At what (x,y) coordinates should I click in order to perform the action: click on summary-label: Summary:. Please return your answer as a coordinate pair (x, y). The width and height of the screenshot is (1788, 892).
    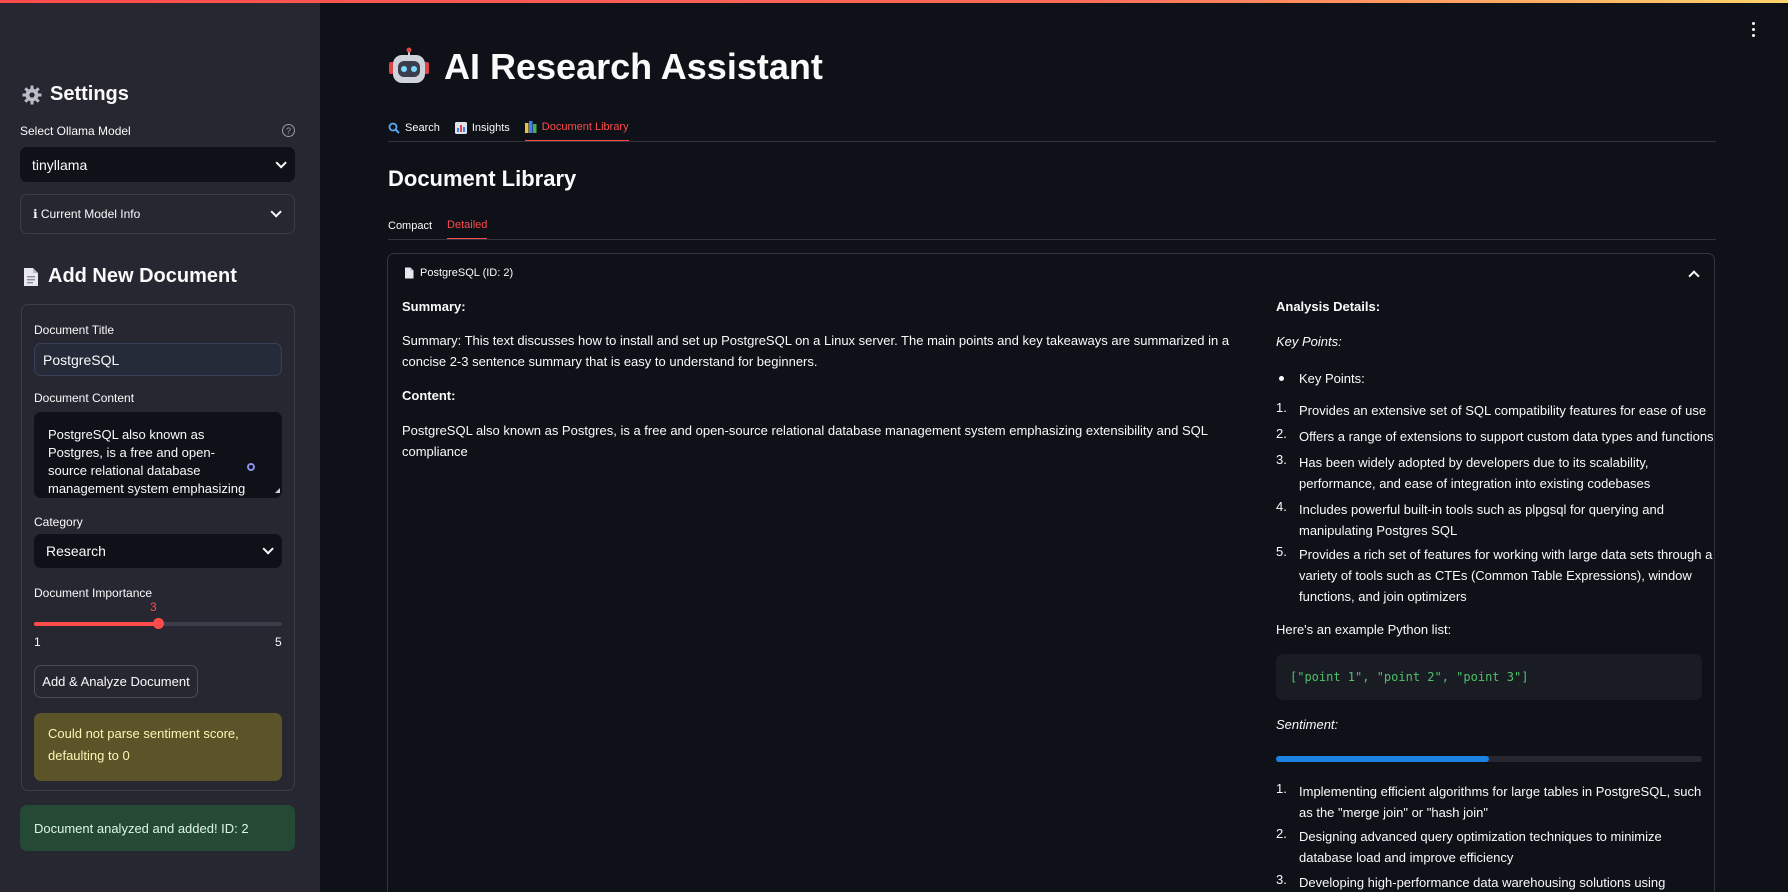
    Looking at the image, I should click on (434, 306).